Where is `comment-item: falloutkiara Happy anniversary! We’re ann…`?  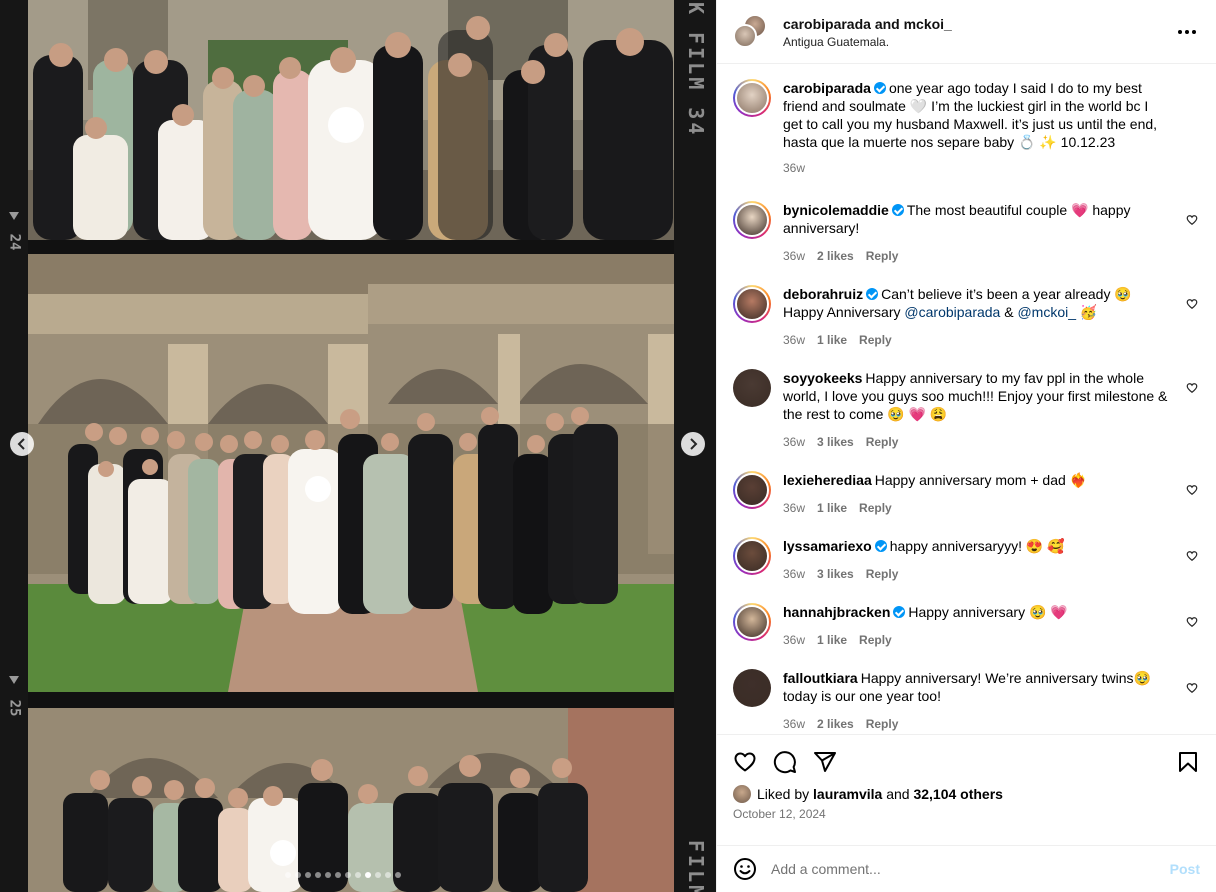 comment-item: falloutkiara Happy anniversary! We’re ann… is located at coordinates (966, 701).